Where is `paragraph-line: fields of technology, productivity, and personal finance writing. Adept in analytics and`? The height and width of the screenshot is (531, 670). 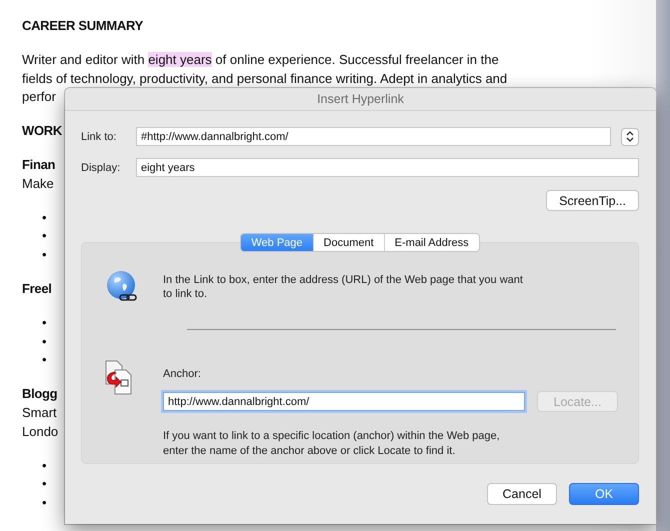
paragraph-line: fields of technology, productivity, and personal finance writing. Adept in analytics and is located at coordinates (265, 79).